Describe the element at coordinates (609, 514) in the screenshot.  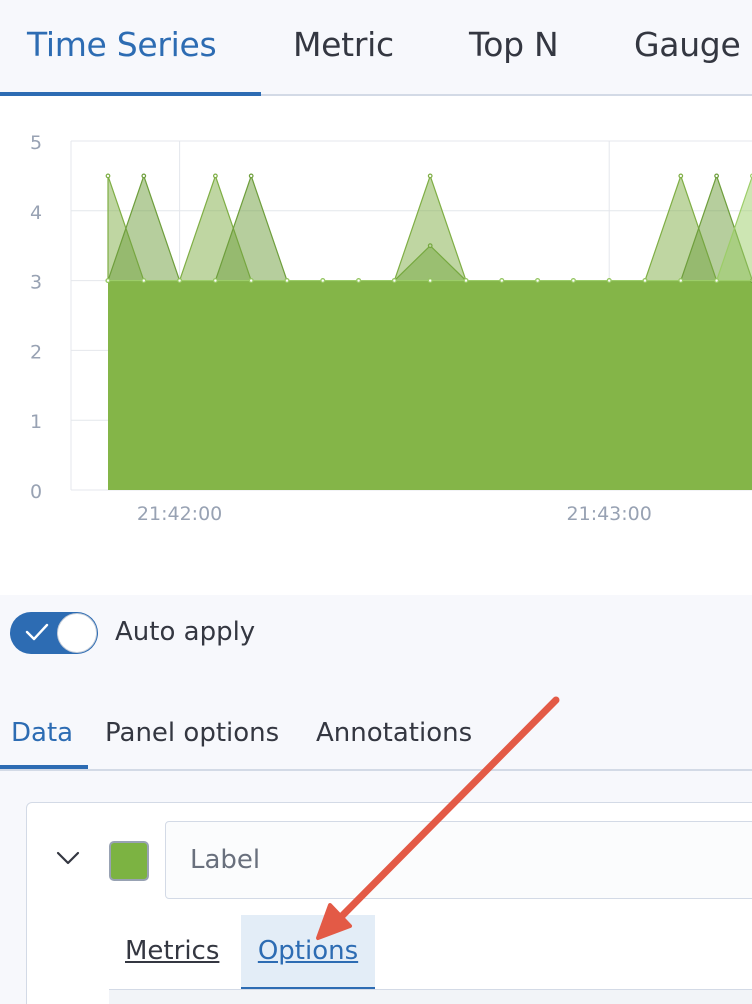
I see `x-tick-label: 21:43:00` at that location.